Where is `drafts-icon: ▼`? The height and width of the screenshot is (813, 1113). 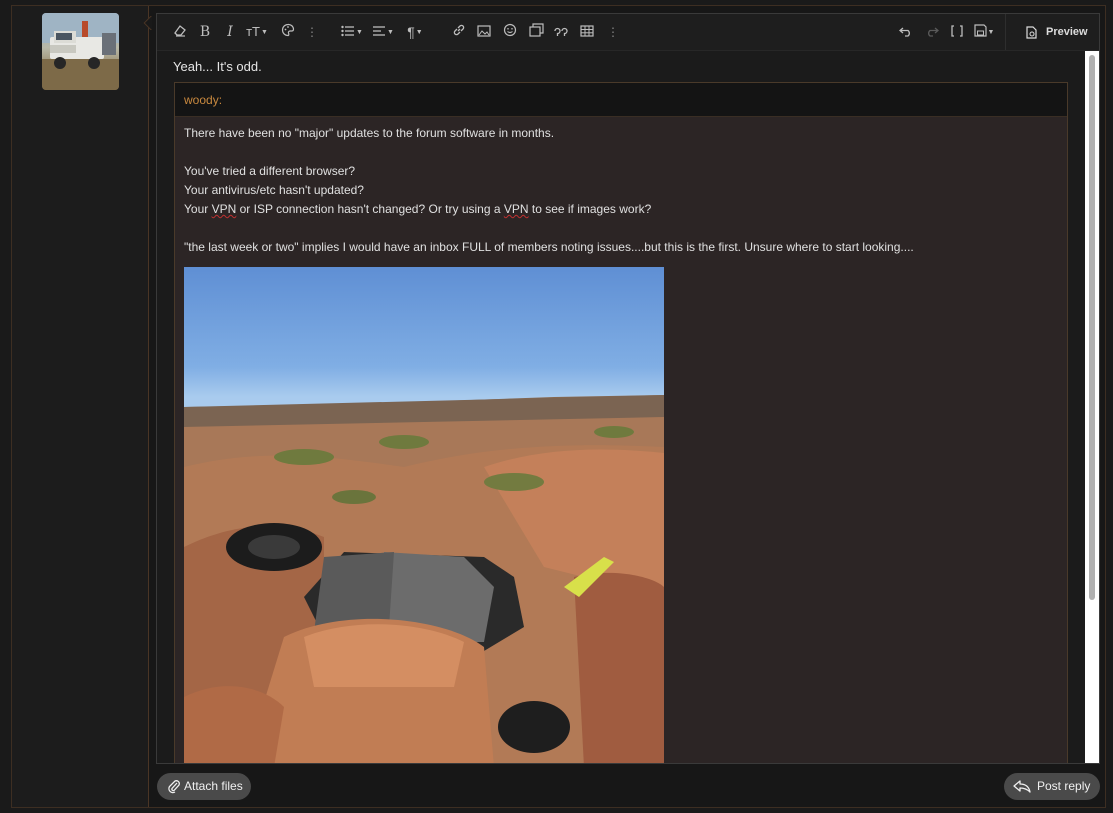 drafts-icon: ▼ is located at coordinates (984, 32).